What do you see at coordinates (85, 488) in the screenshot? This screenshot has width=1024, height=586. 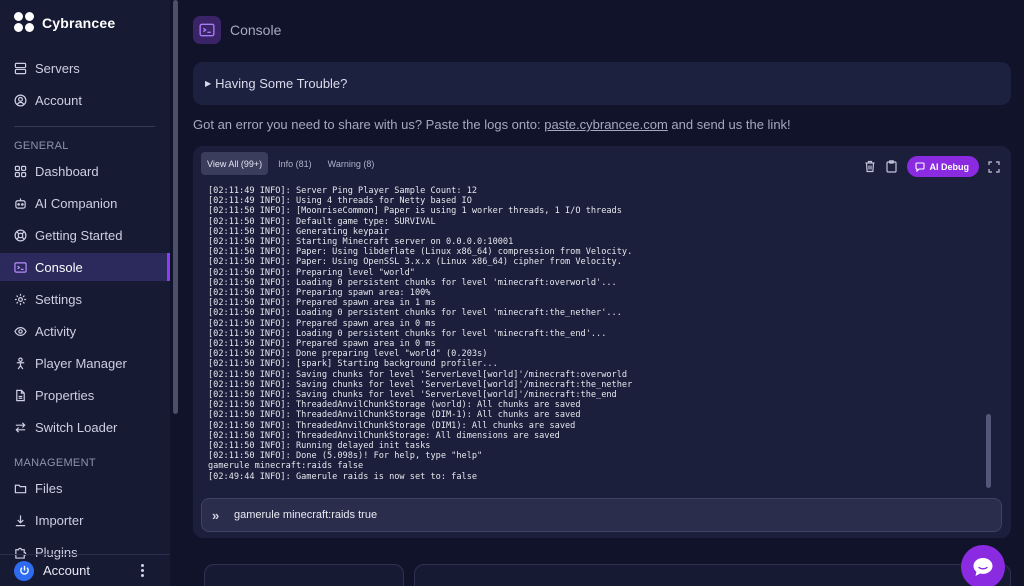 I see `sidebar-item-files: Files` at bounding box center [85, 488].